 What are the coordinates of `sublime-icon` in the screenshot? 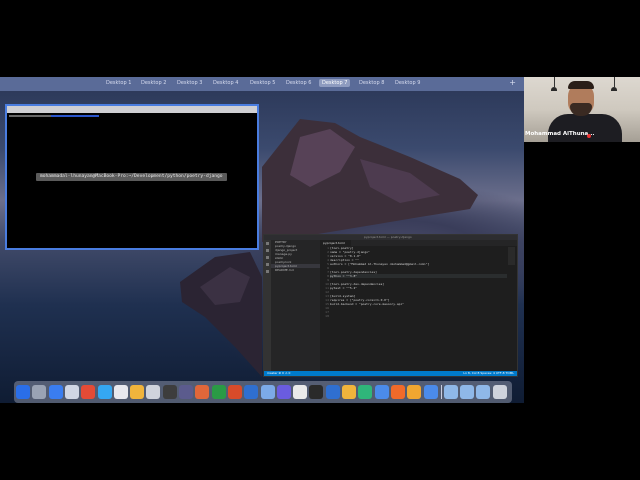 It's located at (349, 392).